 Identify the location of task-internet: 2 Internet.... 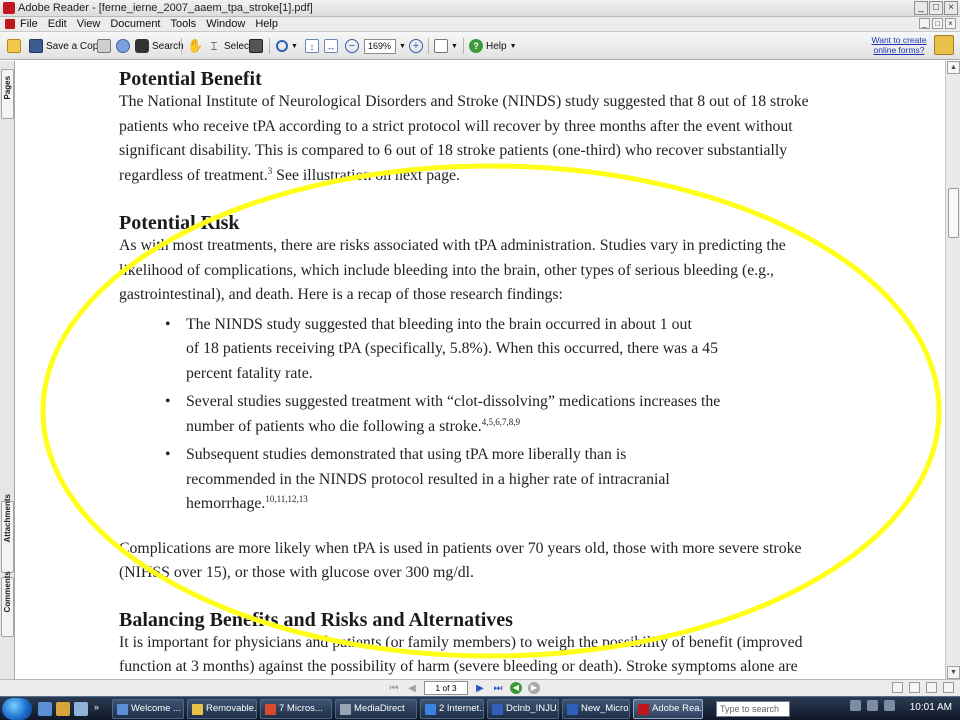
(452, 709).